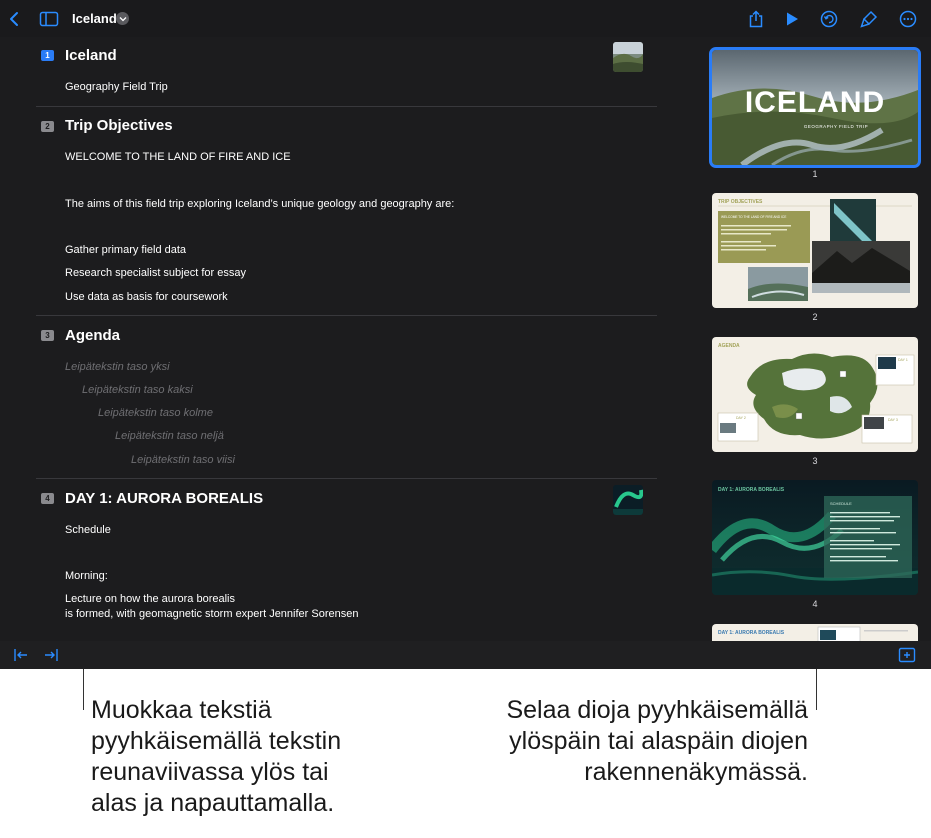 The image size is (931, 838). I want to click on body-text-line: Use data as basis for coursework, so click(146, 297).